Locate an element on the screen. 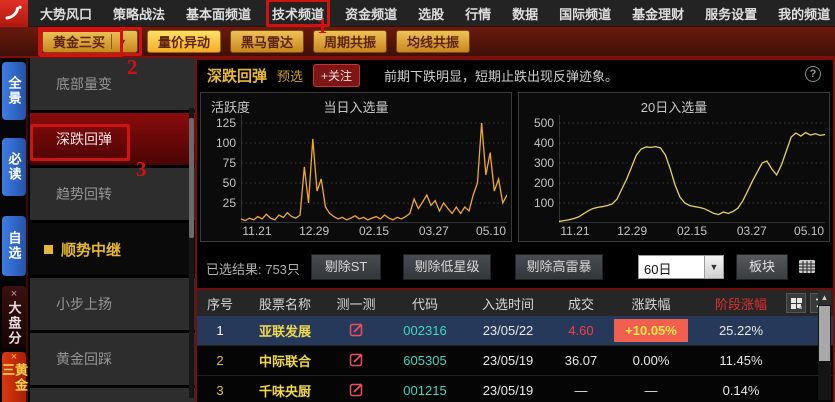 The height and width of the screenshot is (402, 835). toolbar-button-label: 黄金三买 is located at coordinates (79, 42).